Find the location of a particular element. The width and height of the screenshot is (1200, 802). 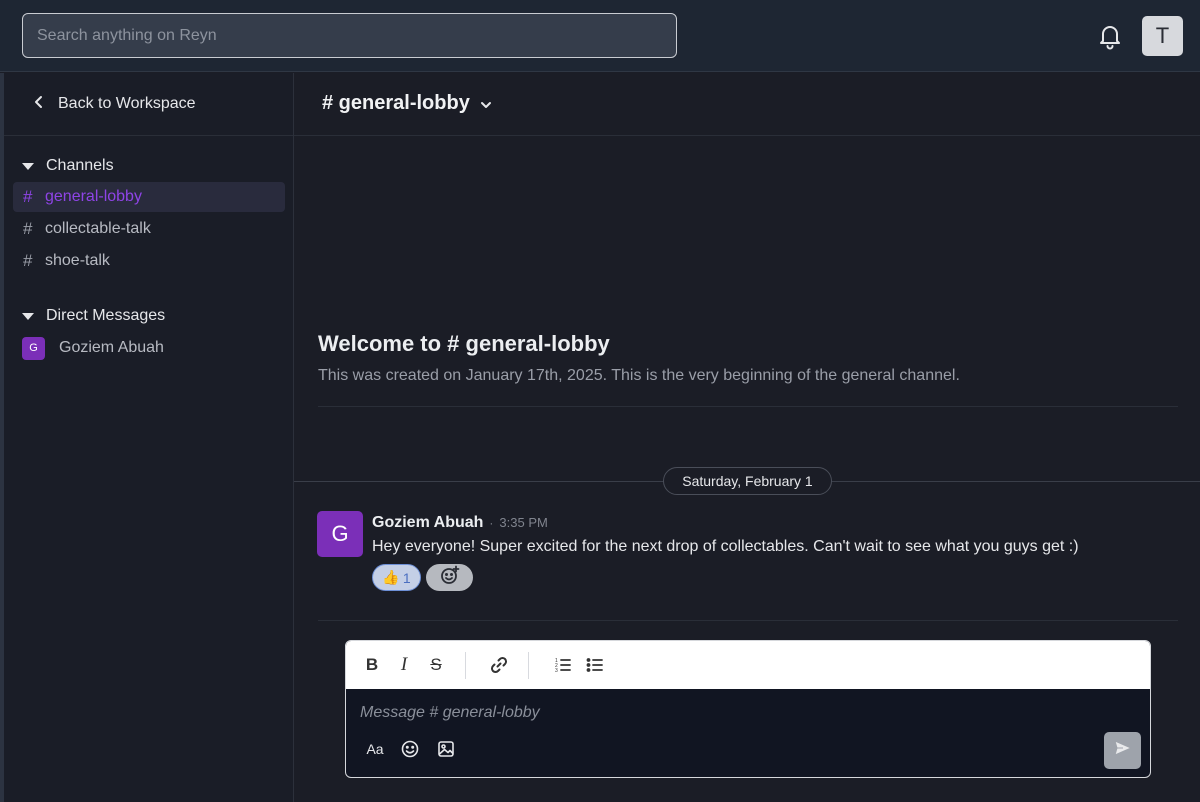

message-header: Goziem Abuah · 3:35 PM is located at coordinates (460, 523).